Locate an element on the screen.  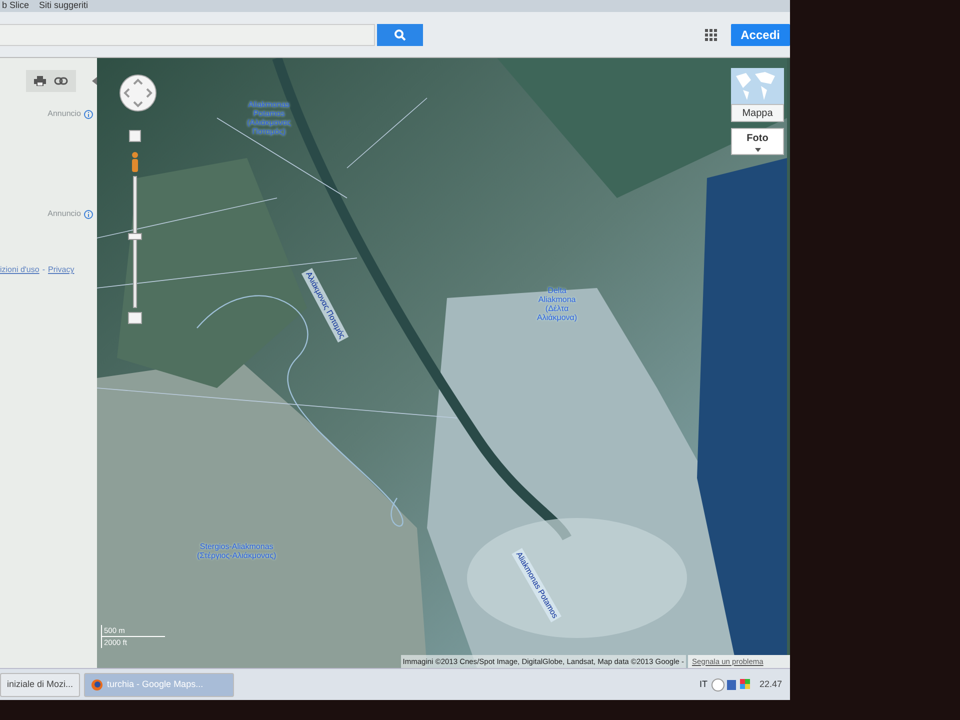
search-button is located at coordinates (400, 35).